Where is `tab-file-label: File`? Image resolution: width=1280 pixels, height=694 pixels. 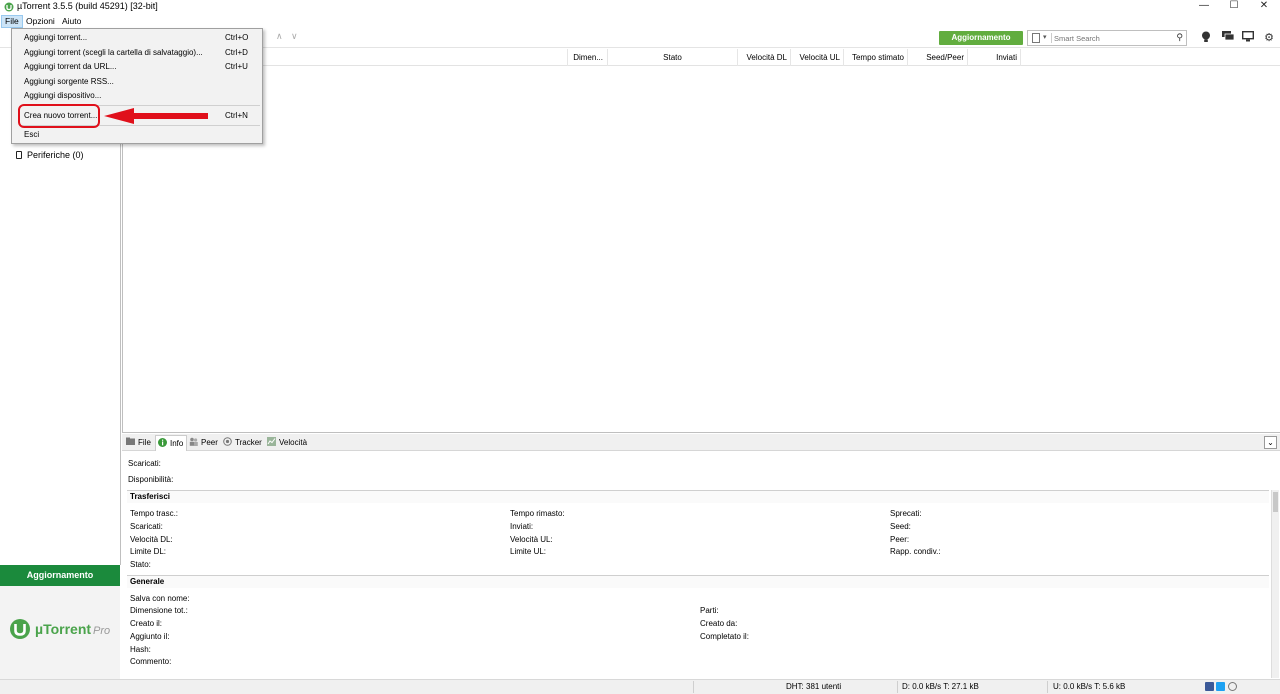 tab-file-label: File is located at coordinates (144, 442).